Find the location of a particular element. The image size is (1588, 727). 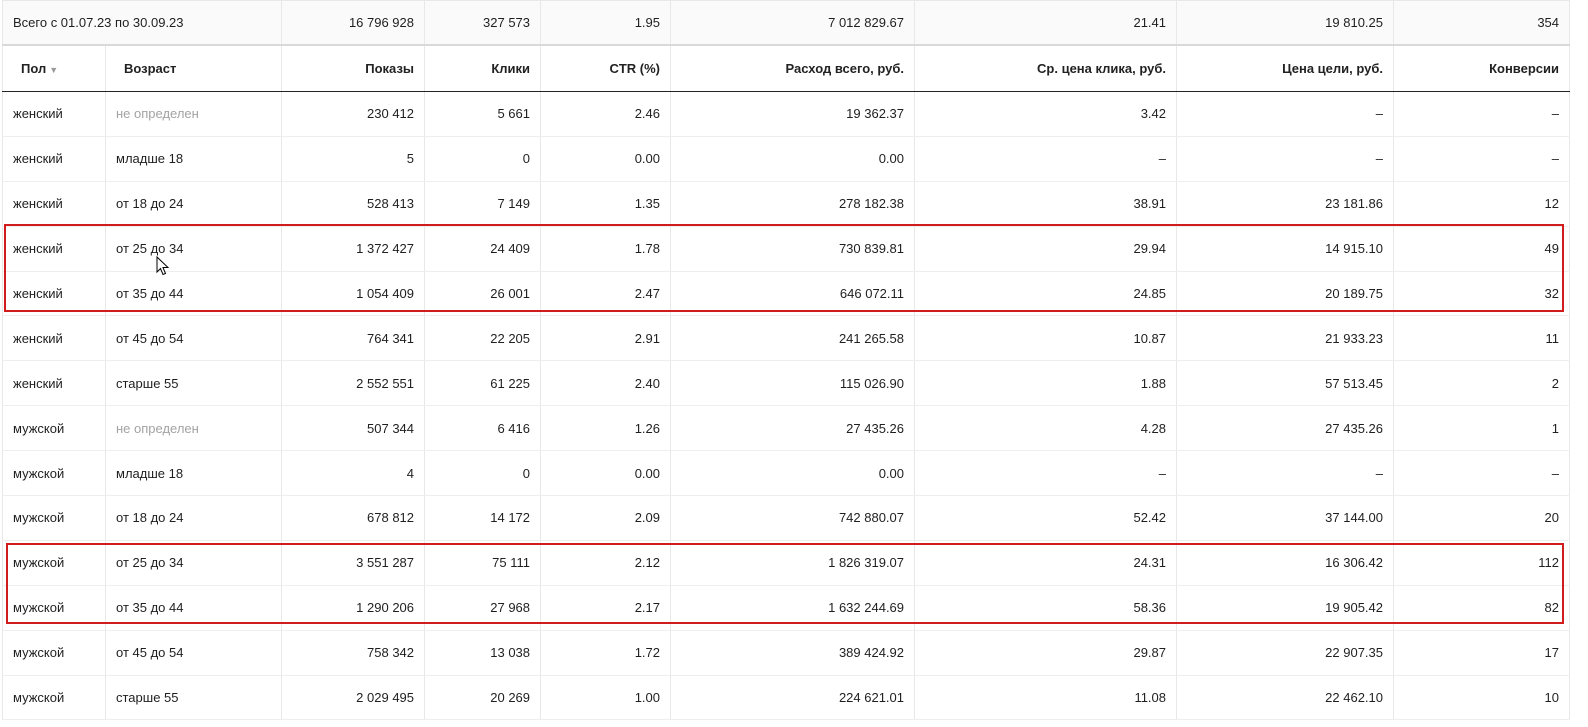

cell-clicks: 27 968 is located at coordinates (482, 608).